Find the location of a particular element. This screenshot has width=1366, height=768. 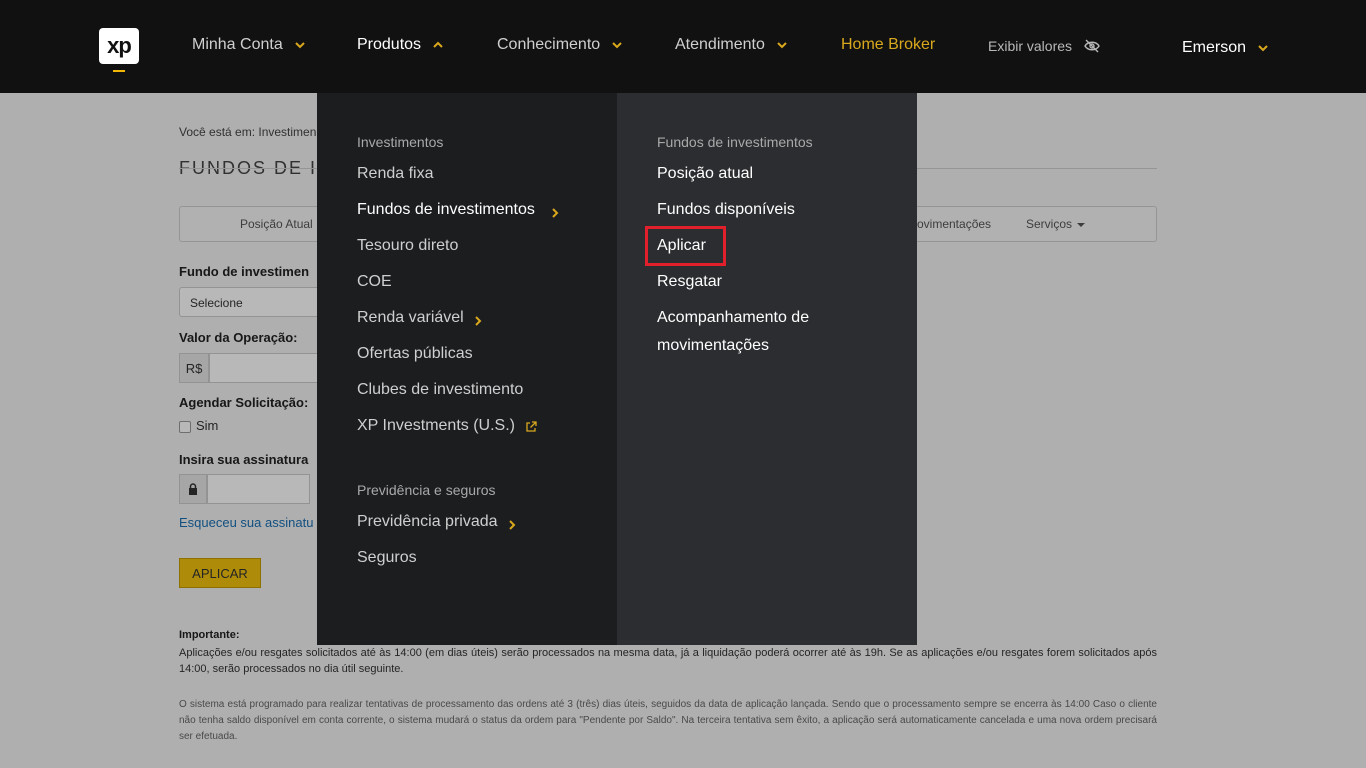

menu-item-ofertas-publicas-label: Ofertas públicas is located at coordinates (415, 353).